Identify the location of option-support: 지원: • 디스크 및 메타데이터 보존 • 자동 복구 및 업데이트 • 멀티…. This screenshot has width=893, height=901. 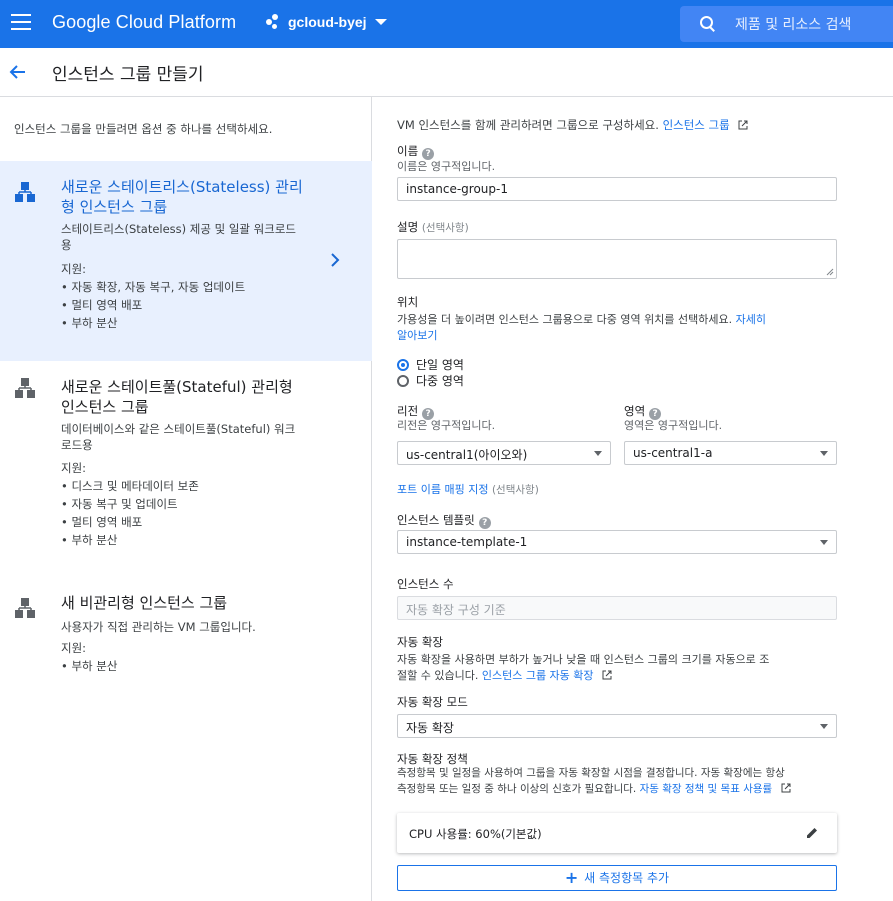
(130, 504).